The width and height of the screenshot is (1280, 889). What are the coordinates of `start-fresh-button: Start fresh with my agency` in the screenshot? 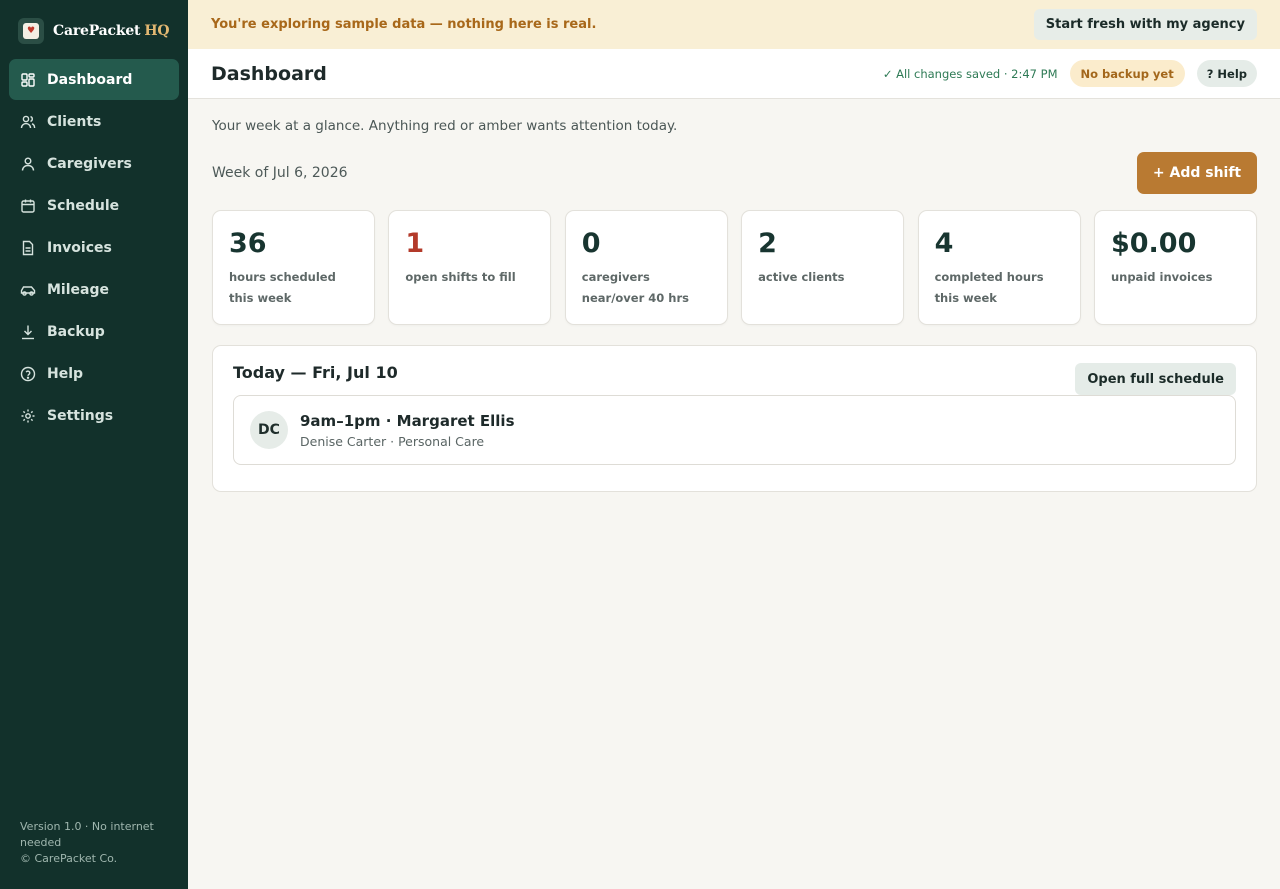 It's located at (1145, 24).